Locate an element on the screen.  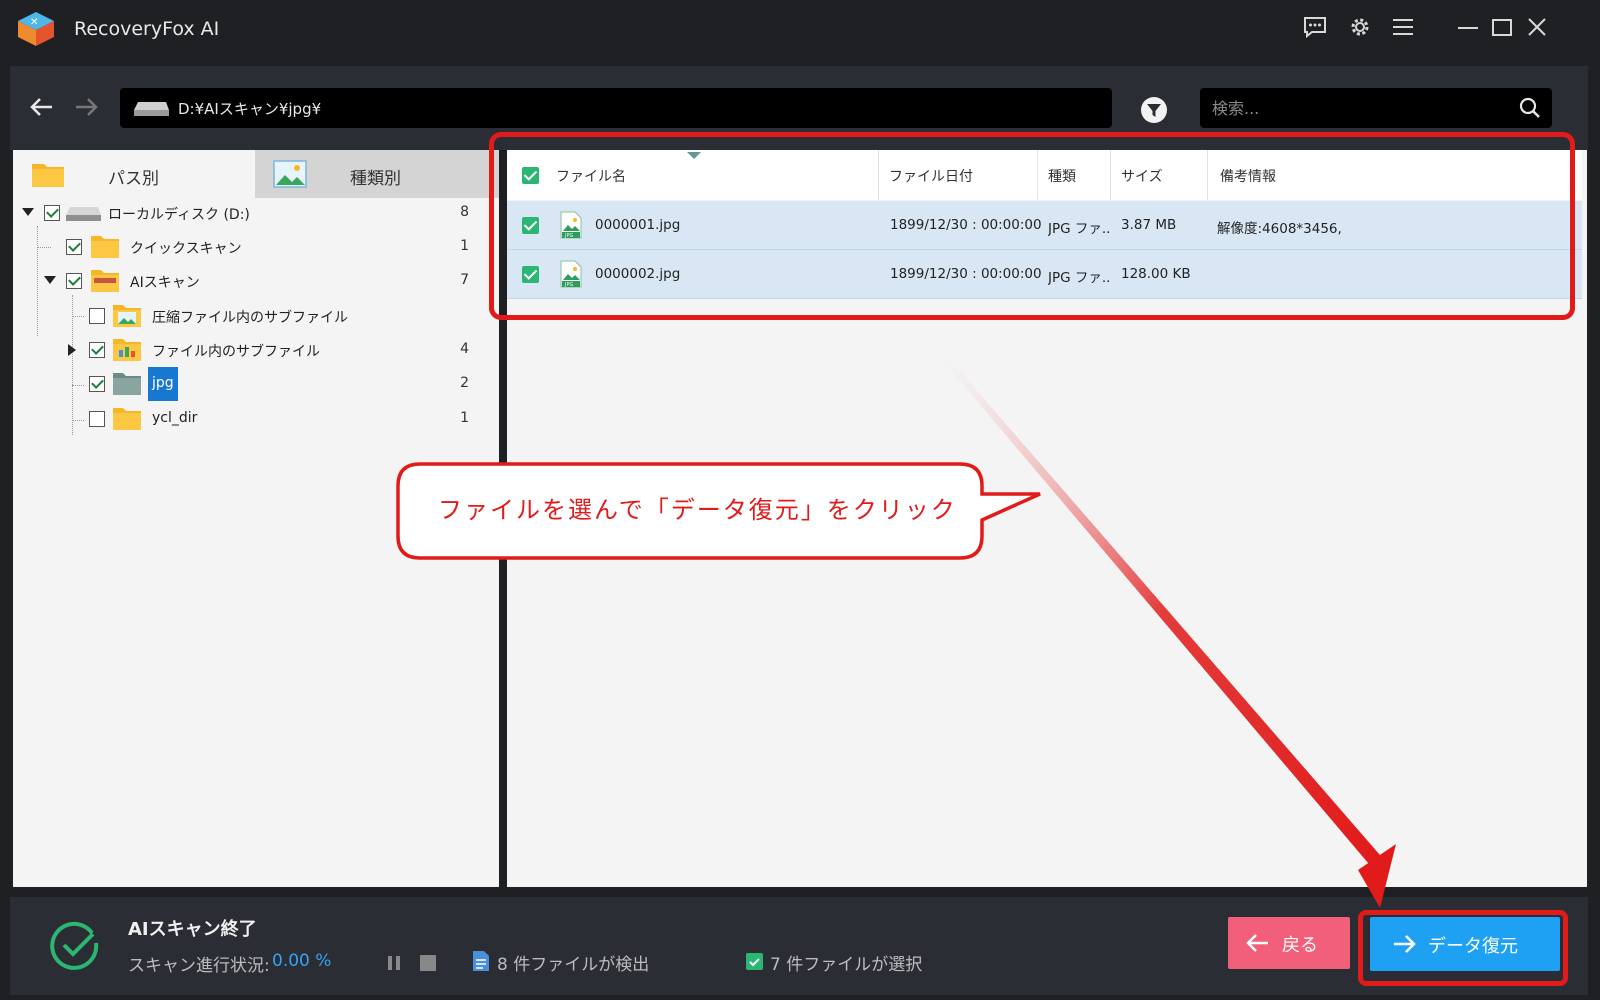
image-folder-icon is located at coordinates (127, 316).